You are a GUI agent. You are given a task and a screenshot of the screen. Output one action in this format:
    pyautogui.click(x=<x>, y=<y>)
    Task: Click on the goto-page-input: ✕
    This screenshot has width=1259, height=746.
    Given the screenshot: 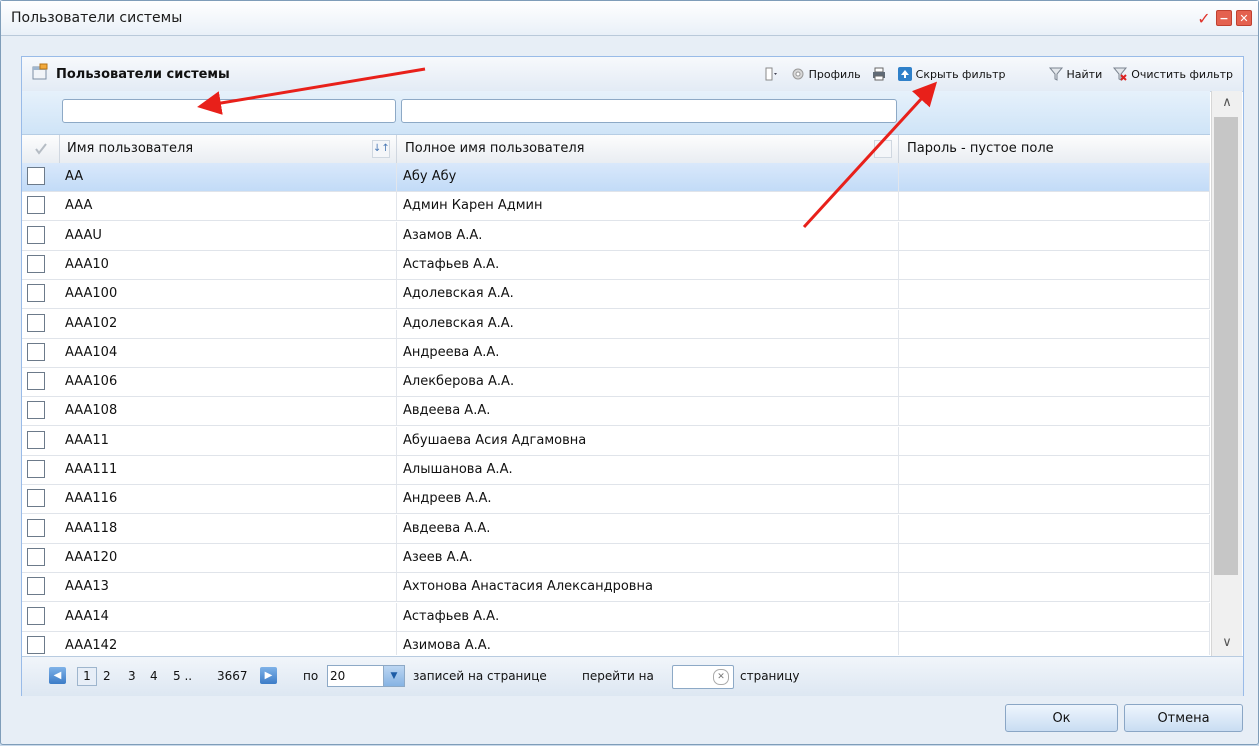 What is the action you would take?
    pyautogui.click(x=703, y=677)
    